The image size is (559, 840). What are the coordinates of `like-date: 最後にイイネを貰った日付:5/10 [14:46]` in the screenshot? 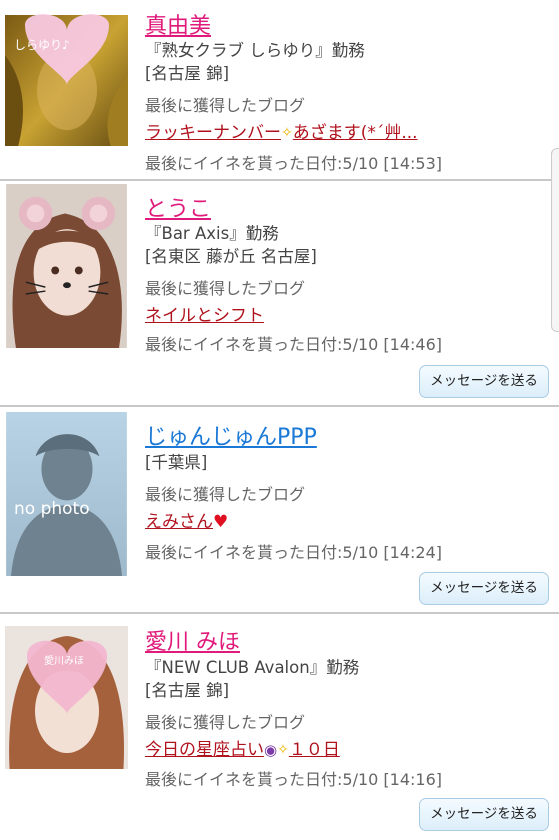 It's located at (294, 344).